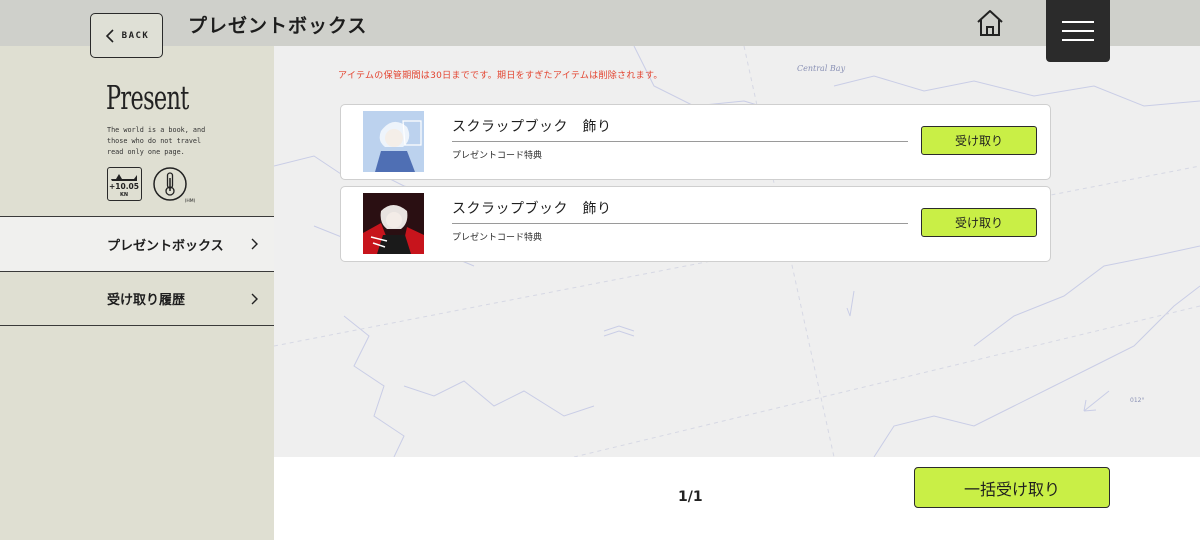 The width and height of the screenshot is (1200, 540). I want to click on sidebar-menu: プレゼントボックス 受け取り履歴, so click(137, 271).